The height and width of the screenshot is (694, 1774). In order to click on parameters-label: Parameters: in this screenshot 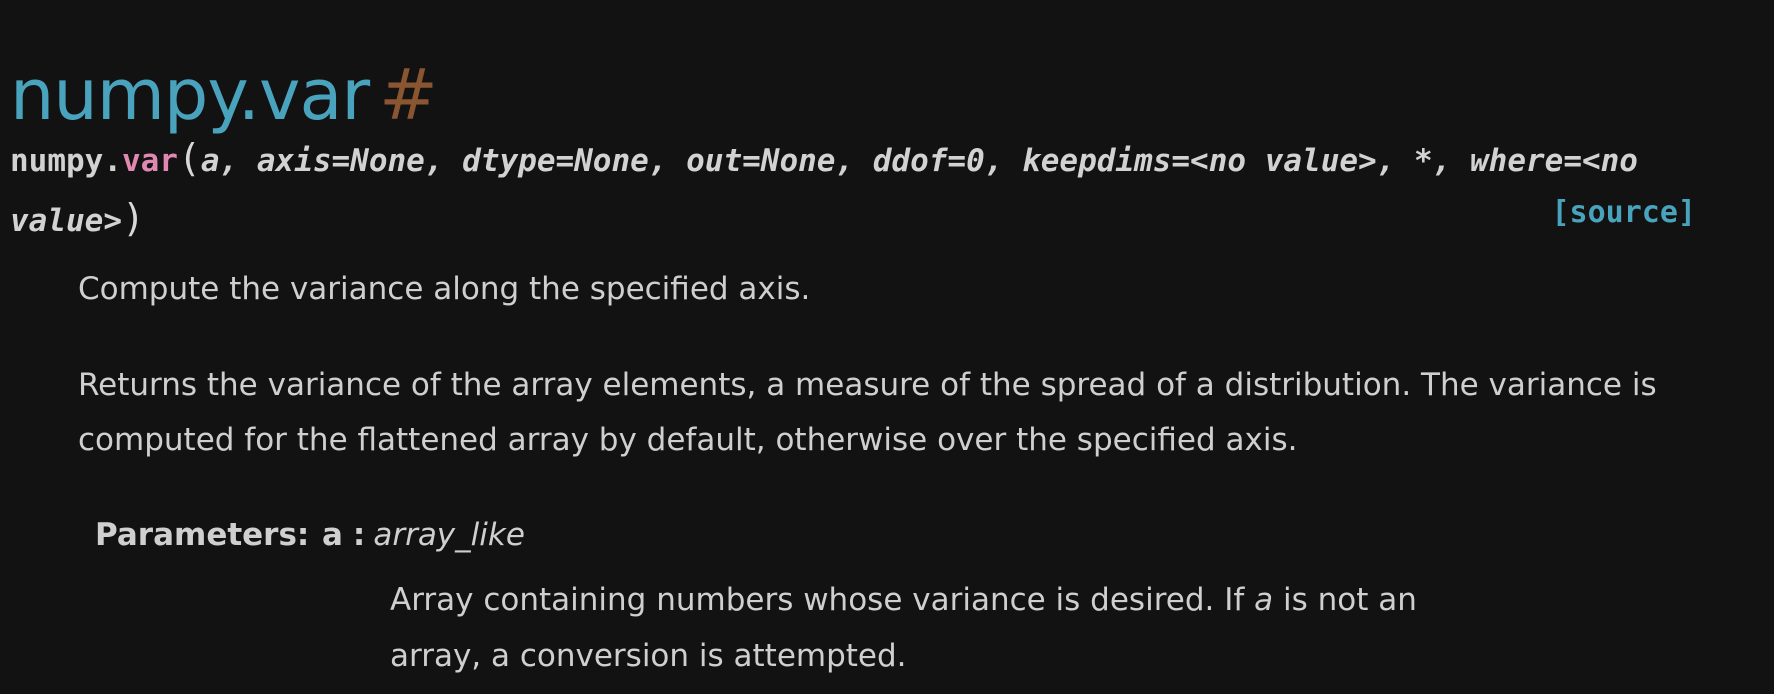, I will do `click(202, 535)`.